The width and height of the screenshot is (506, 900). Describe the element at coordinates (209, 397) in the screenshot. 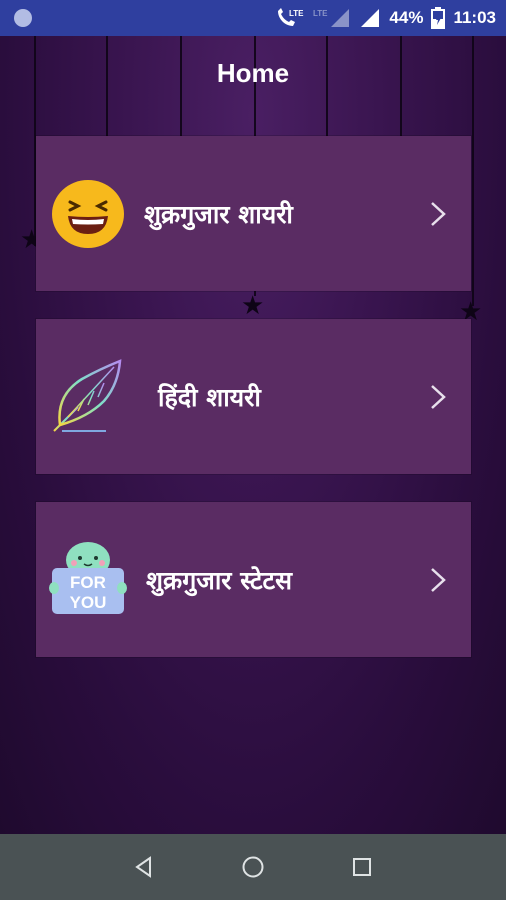

I see `menu-item-label: हिंदी शायरी` at that location.